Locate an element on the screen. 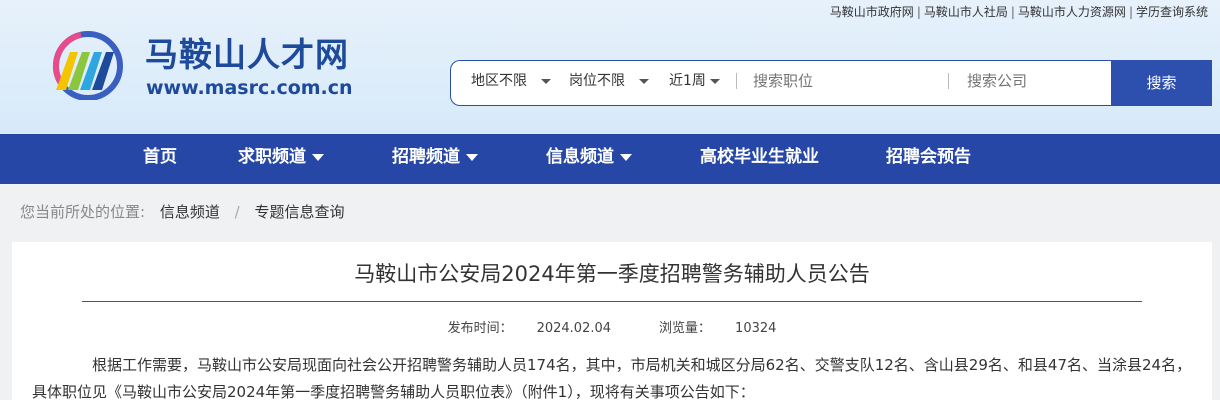 The height and width of the screenshot is (400, 1220). search-bar: 地区不限 岗位不限 近1周 is located at coordinates (781, 83).